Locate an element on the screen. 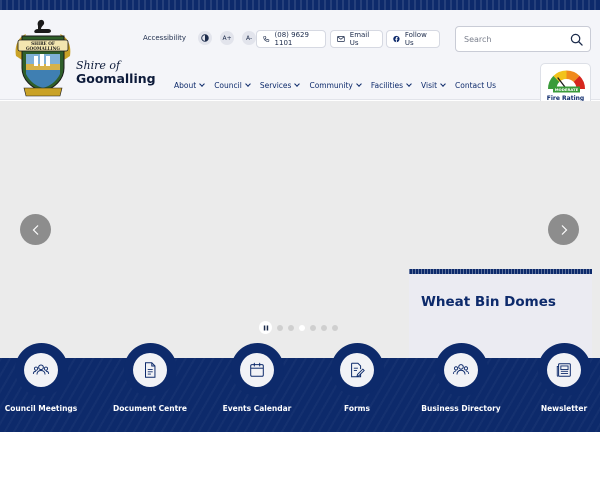 The height and width of the screenshot is (480, 600). nav-label: Community is located at coordinates (331, 85).